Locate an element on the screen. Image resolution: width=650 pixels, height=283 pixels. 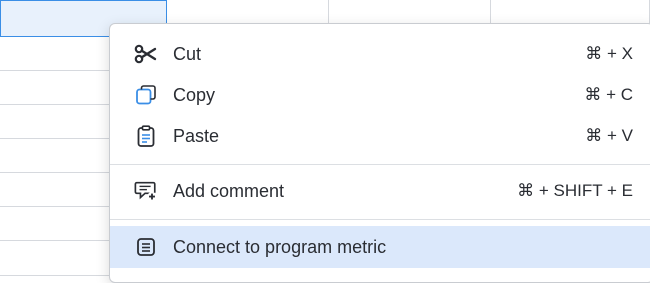
copy-icon is located at coordinates (146, 95).